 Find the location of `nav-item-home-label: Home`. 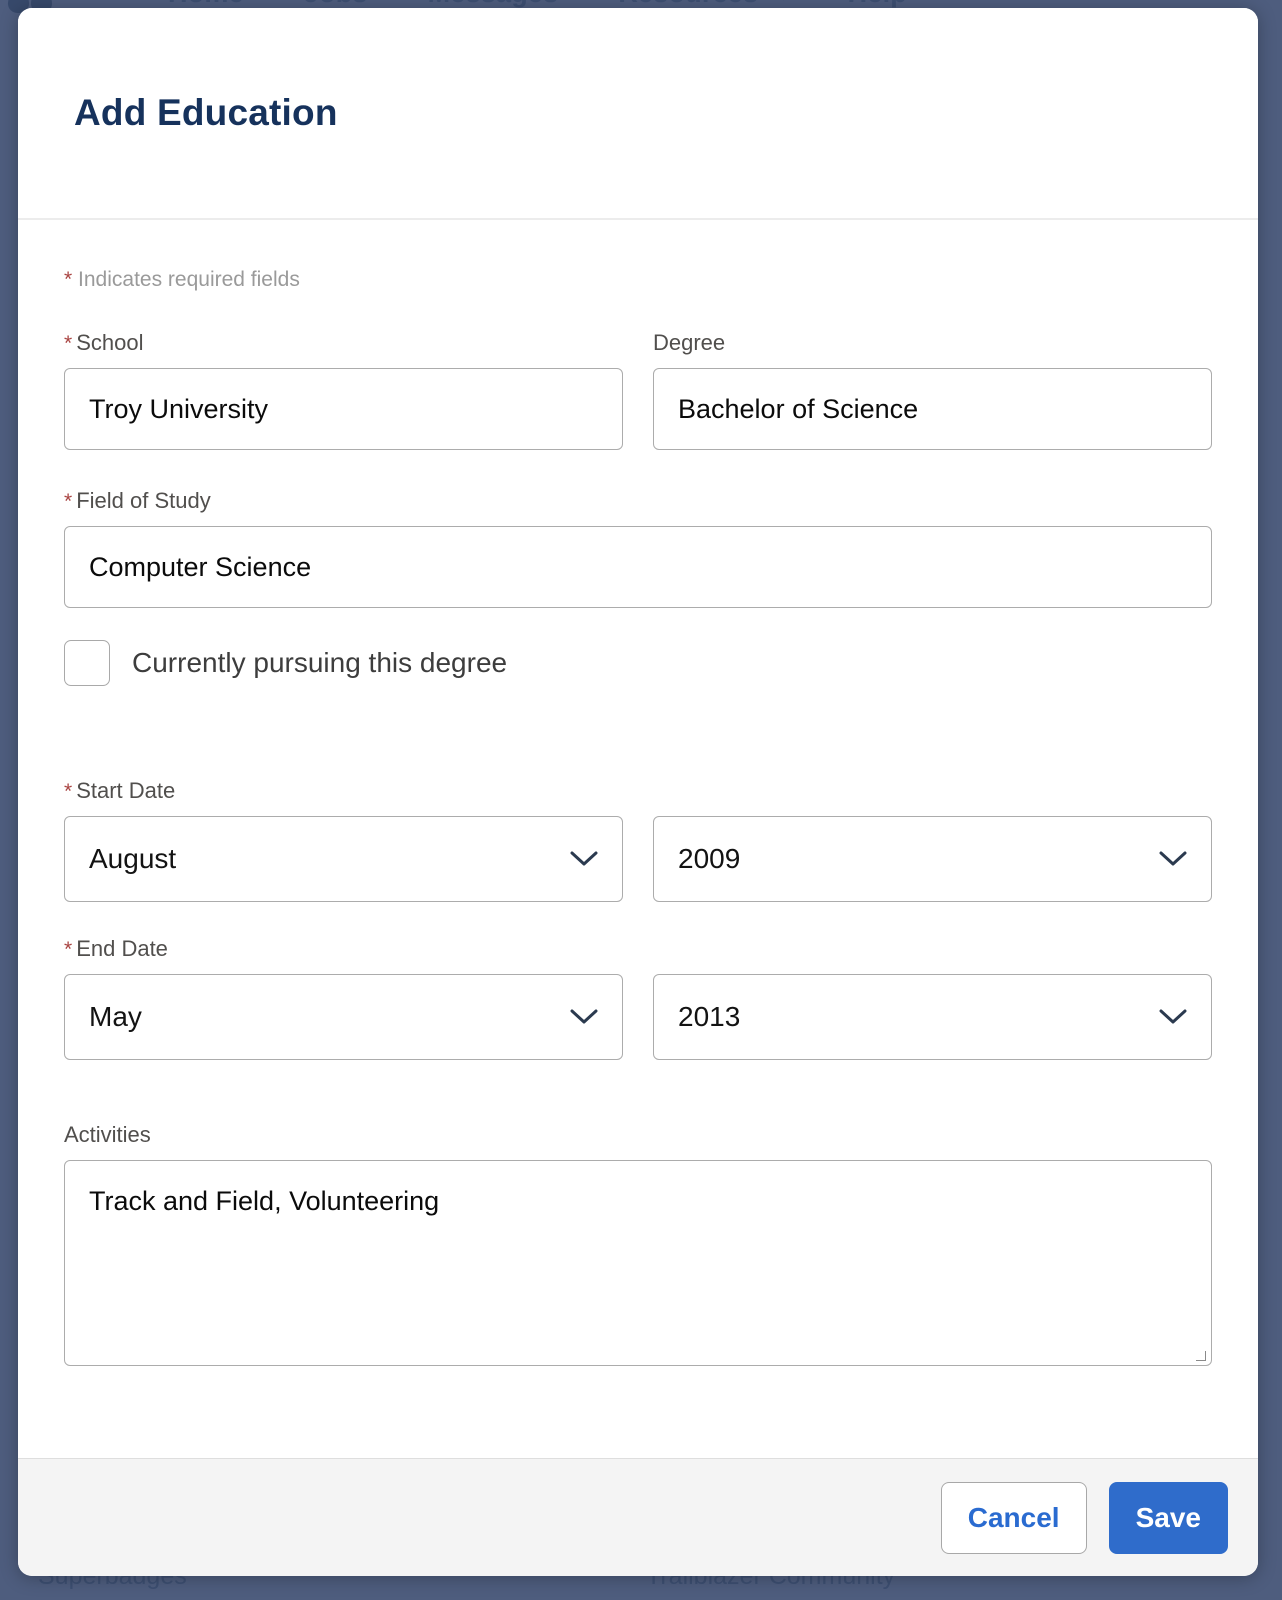

nav-item-home-label: Home is located at coordinates (206, 4).